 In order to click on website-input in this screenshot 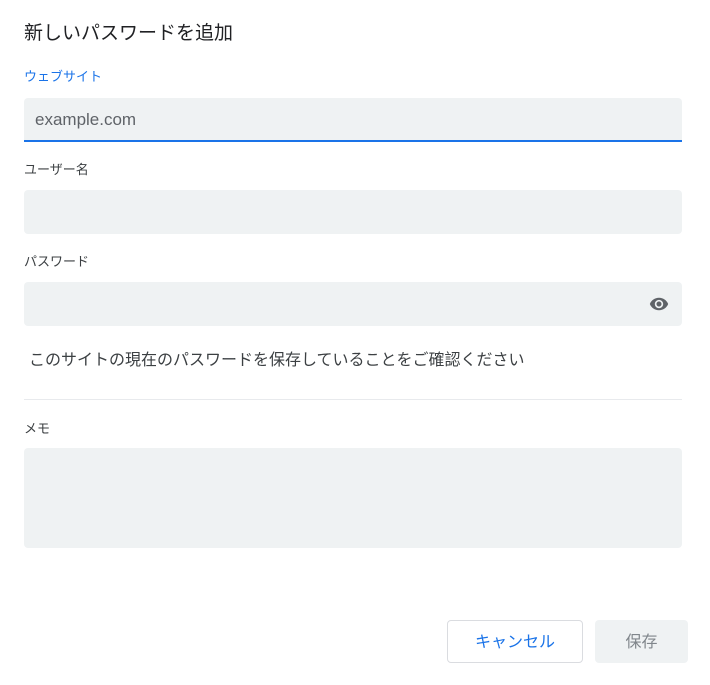, I will do `click(335, 120)`.